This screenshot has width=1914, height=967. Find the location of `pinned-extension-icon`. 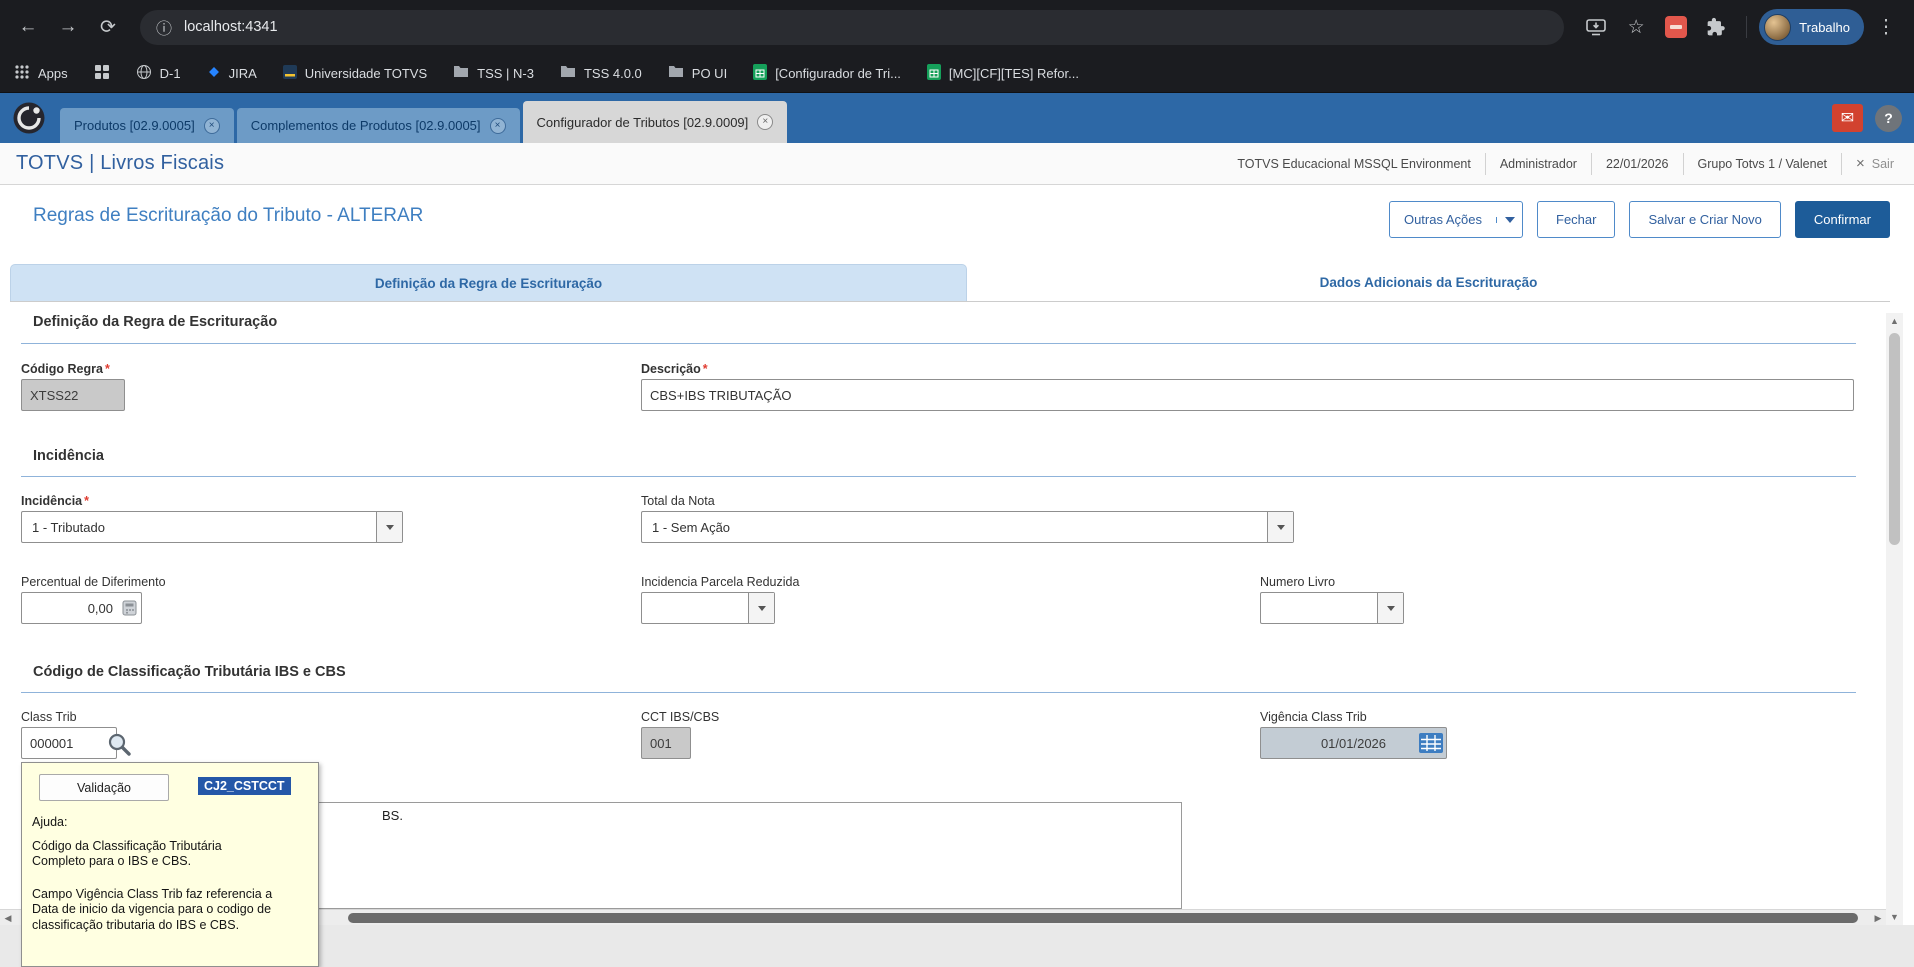

pinned-extension-icon is located at coordinates (1676, 27).